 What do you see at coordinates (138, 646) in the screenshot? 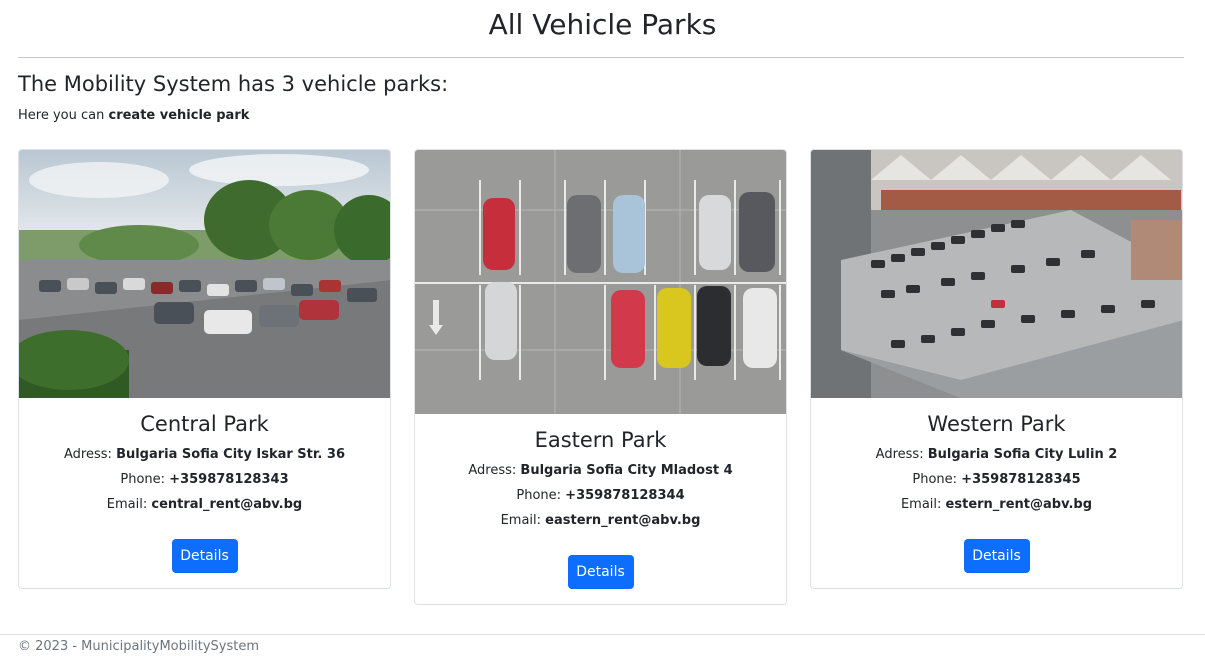
I see `footer-copyright: © 2023 - MunicipalityMobilitySystem` at bounding box center [138, 646].